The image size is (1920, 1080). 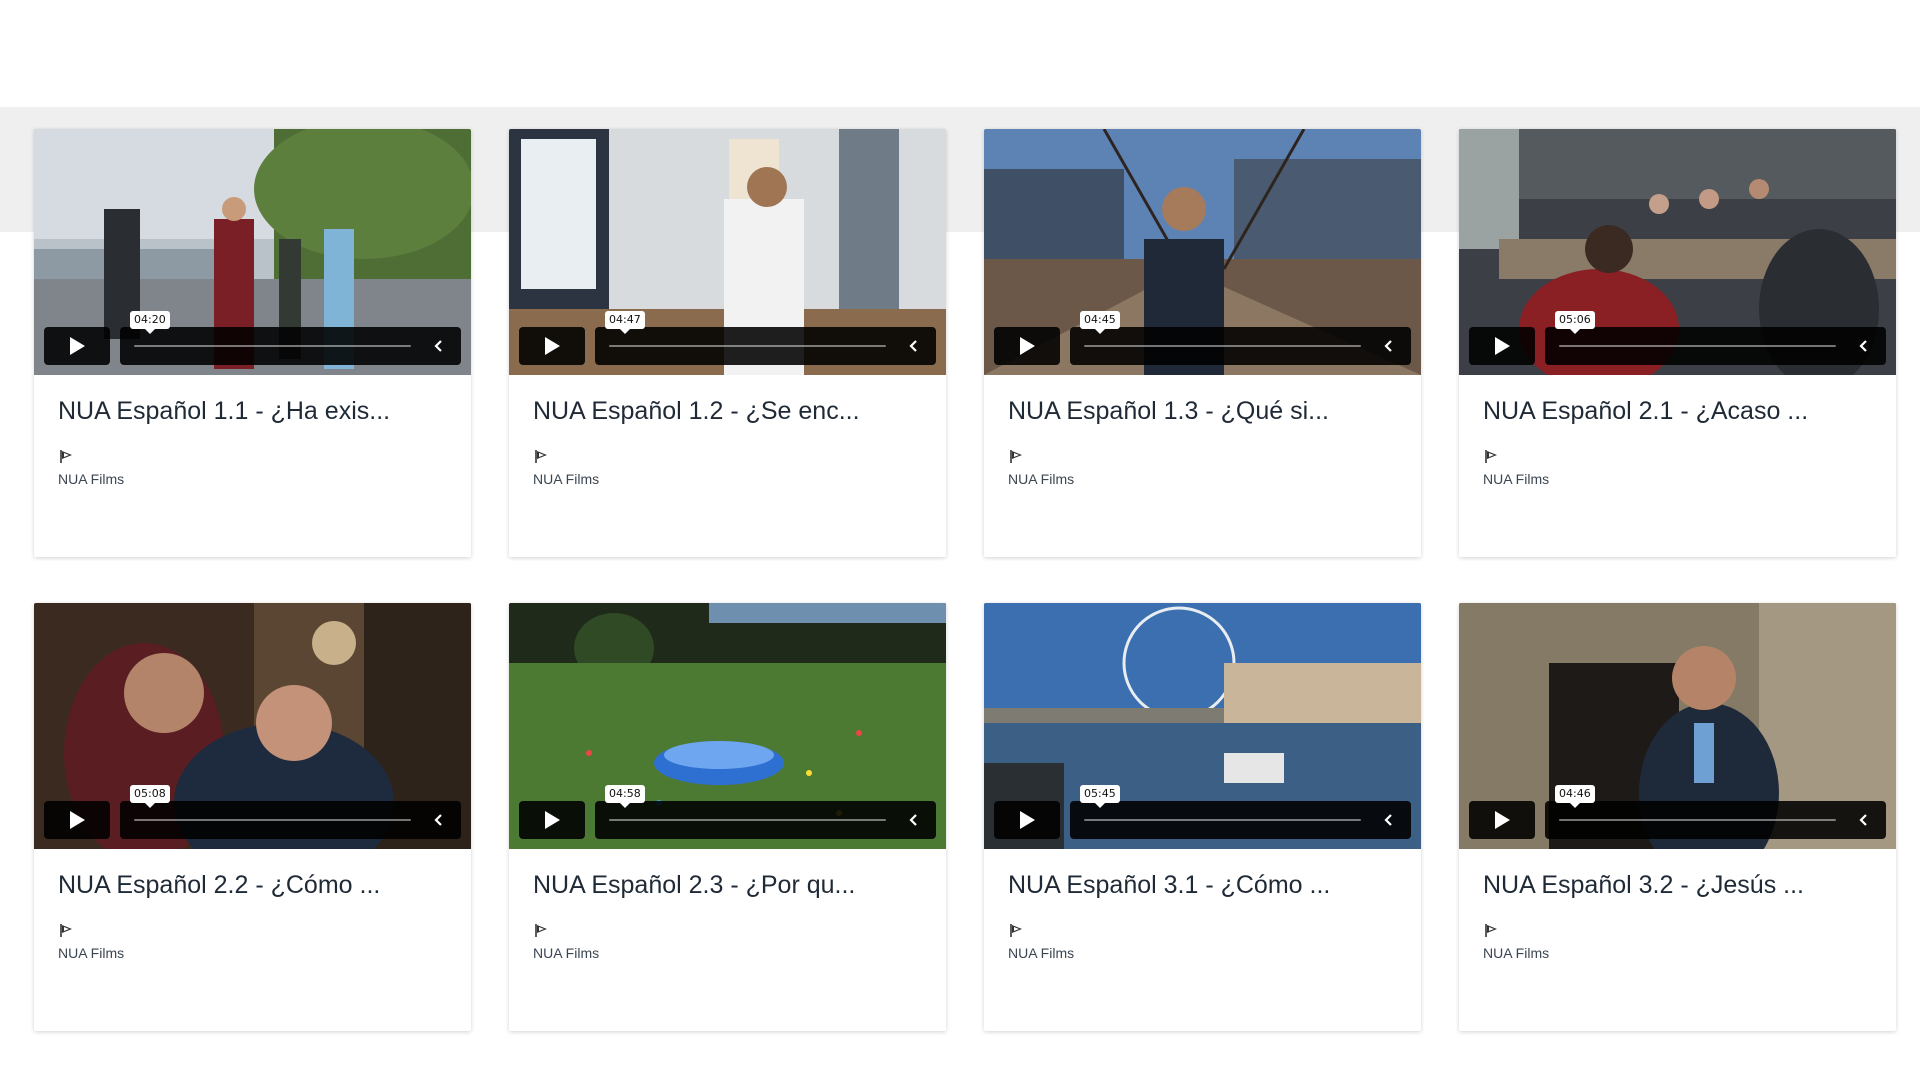 I want to click on video-controls: 04:20, so click(x=252, y=338).